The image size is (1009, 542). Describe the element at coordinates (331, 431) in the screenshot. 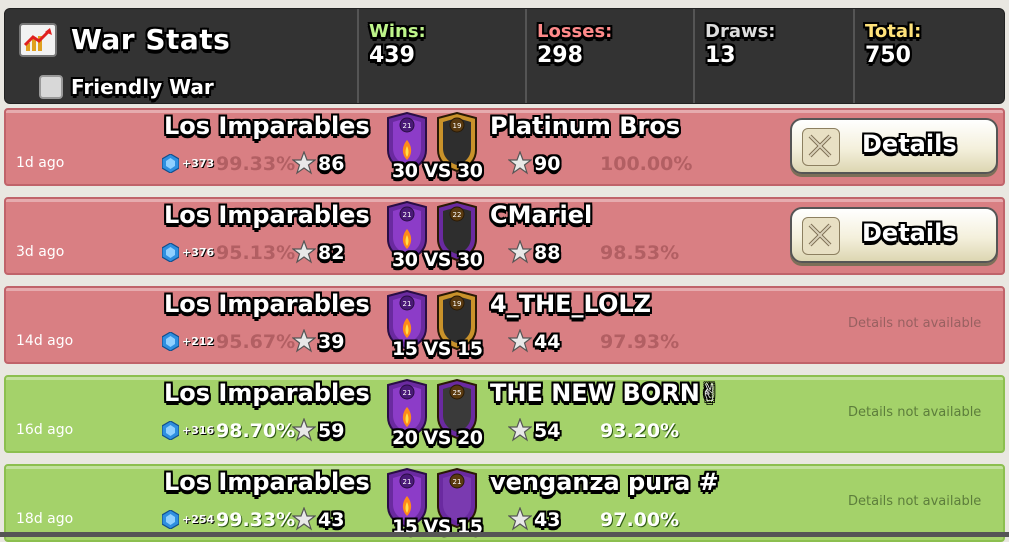

I see `clan-stars: 59` at that location.